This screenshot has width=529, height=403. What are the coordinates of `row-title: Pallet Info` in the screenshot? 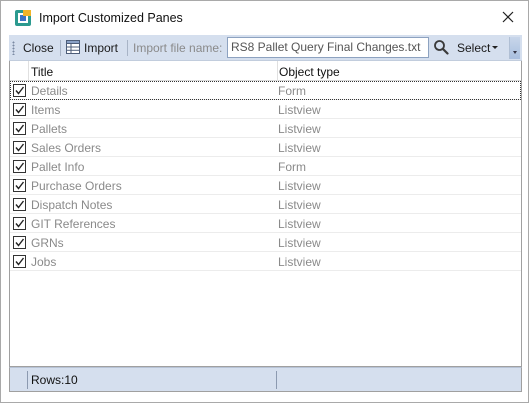 It's located at (58, 167).